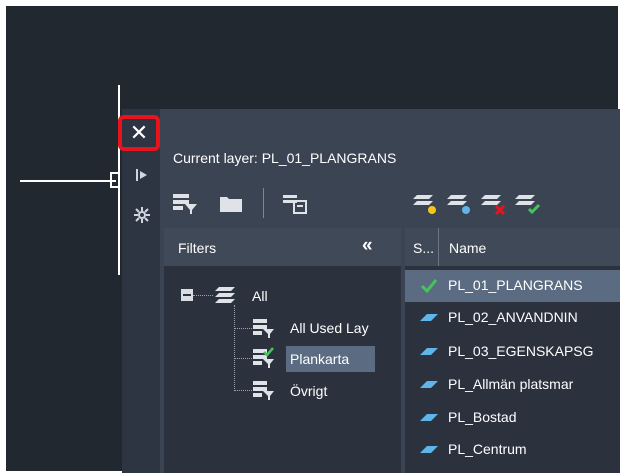 This screenshot has height=473, width=620. Describe the element at coordinates (308, 391) in the screenshot. I see `tree-item-ovrigt: Övrigt` at that location.